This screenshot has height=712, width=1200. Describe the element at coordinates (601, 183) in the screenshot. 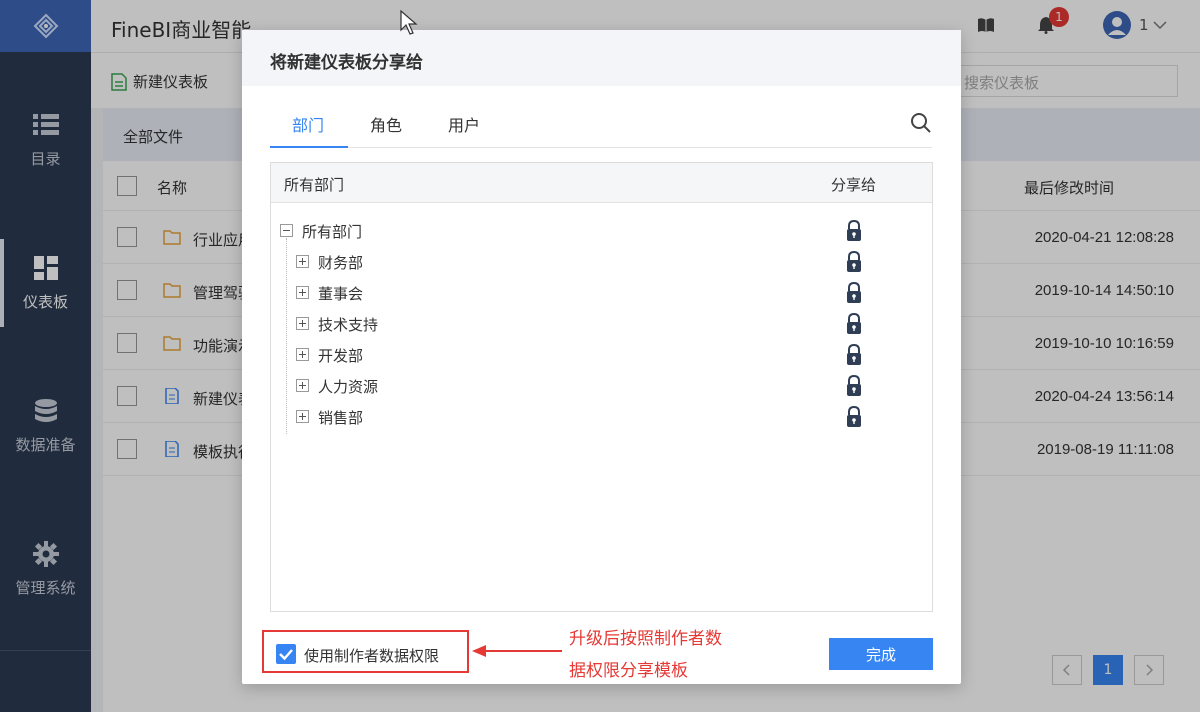

I see `tree-header: 所有部门 分享给` at that location.